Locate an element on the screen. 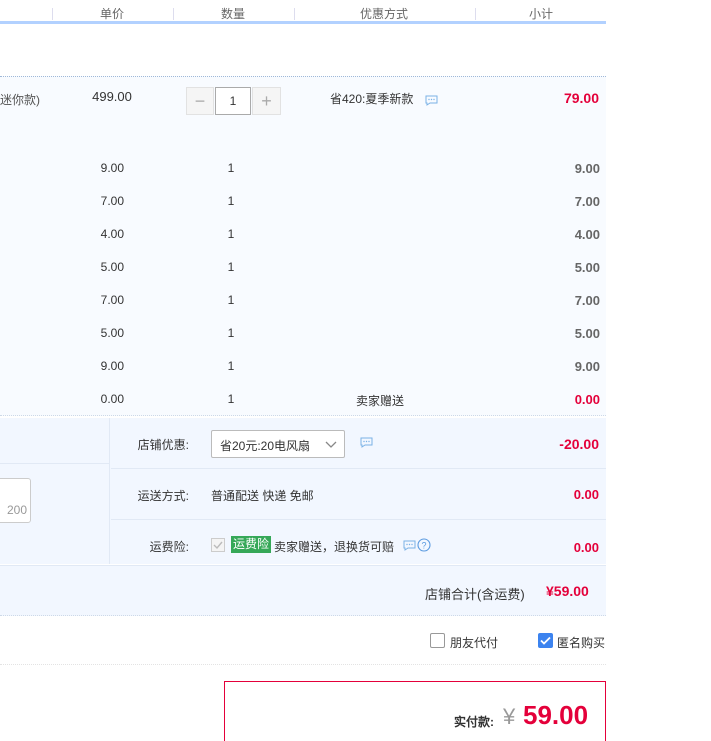  item-price: 499.00 is located at coordinates (112, 96).